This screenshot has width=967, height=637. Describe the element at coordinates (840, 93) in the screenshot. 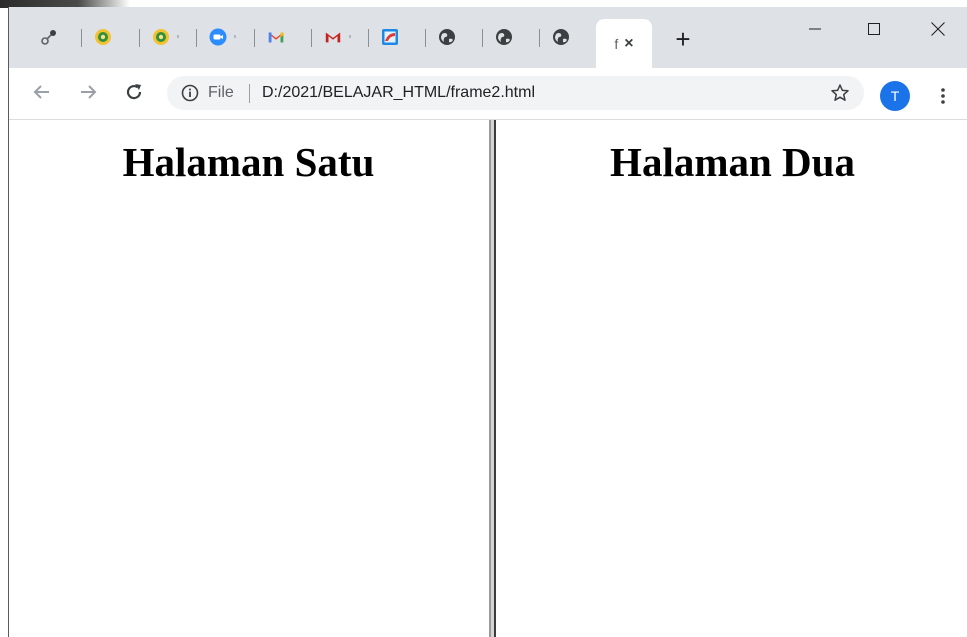

I see `star-icon` at that location.